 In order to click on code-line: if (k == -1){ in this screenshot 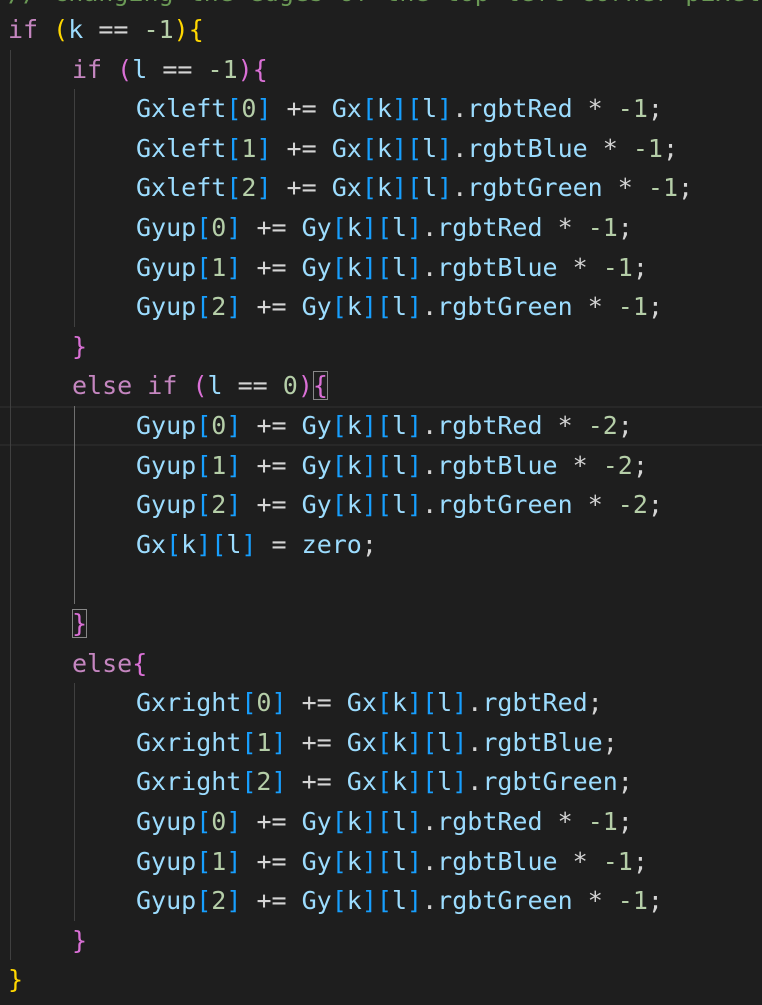, I will do `click(106, 30)`.